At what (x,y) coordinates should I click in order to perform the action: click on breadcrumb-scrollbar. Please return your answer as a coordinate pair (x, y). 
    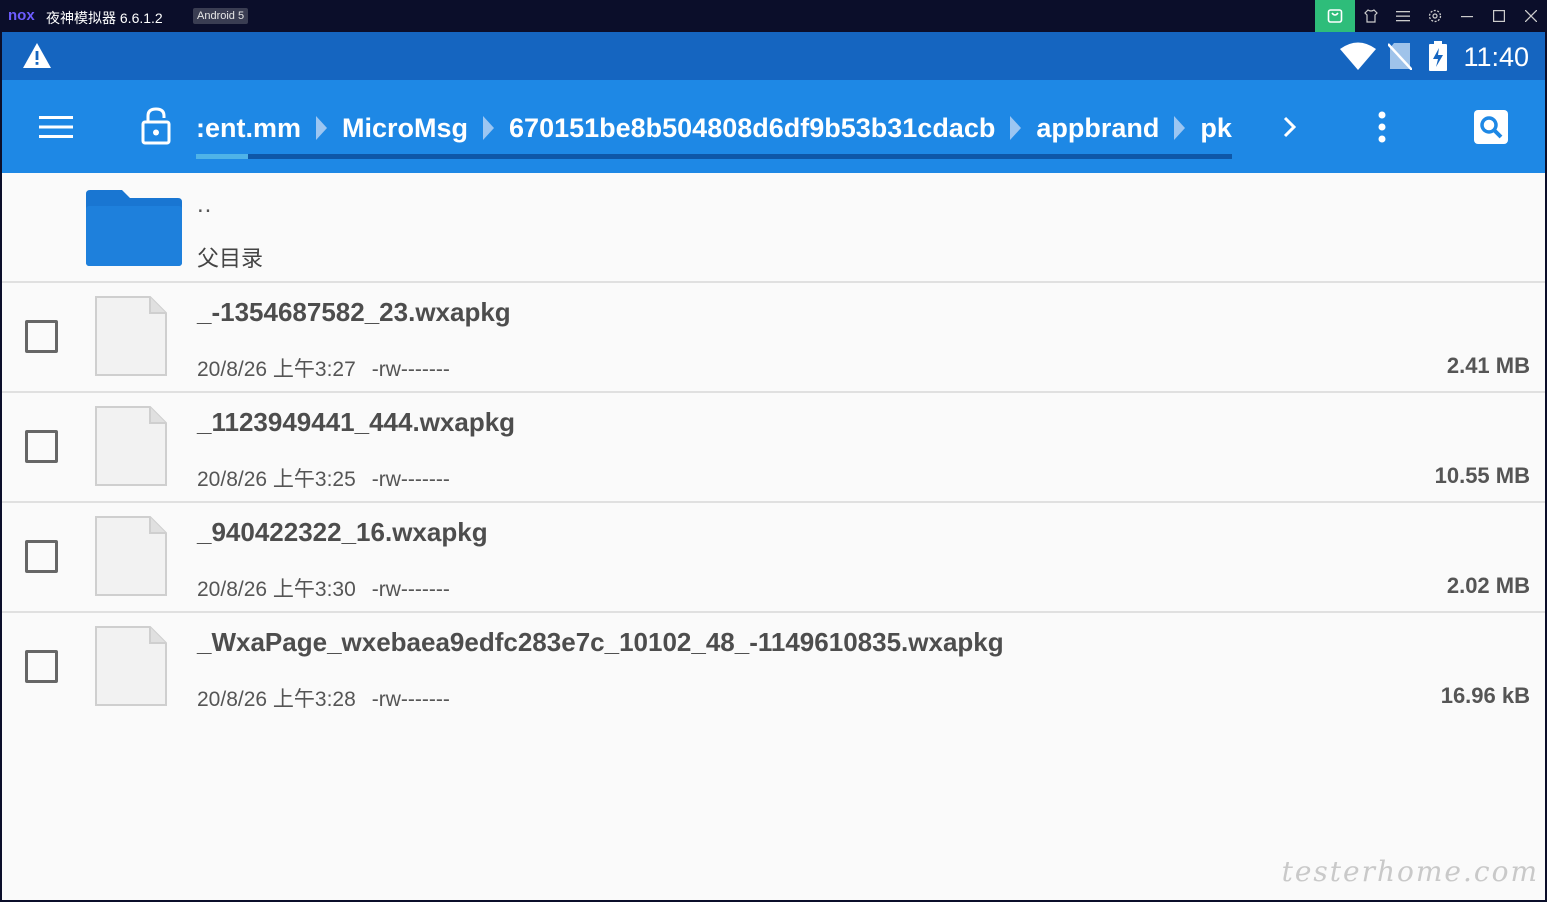
    Looking at the image, I should click on (714, 156).